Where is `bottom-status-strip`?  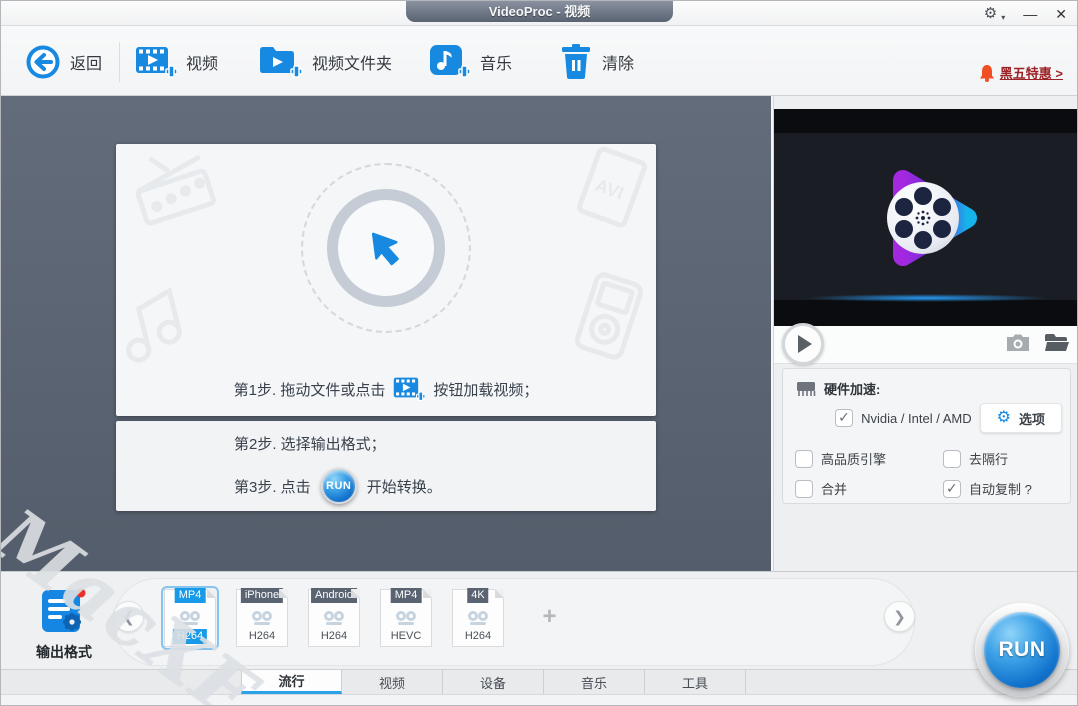 bottom-status-strip is located at coordinates (539, 699).